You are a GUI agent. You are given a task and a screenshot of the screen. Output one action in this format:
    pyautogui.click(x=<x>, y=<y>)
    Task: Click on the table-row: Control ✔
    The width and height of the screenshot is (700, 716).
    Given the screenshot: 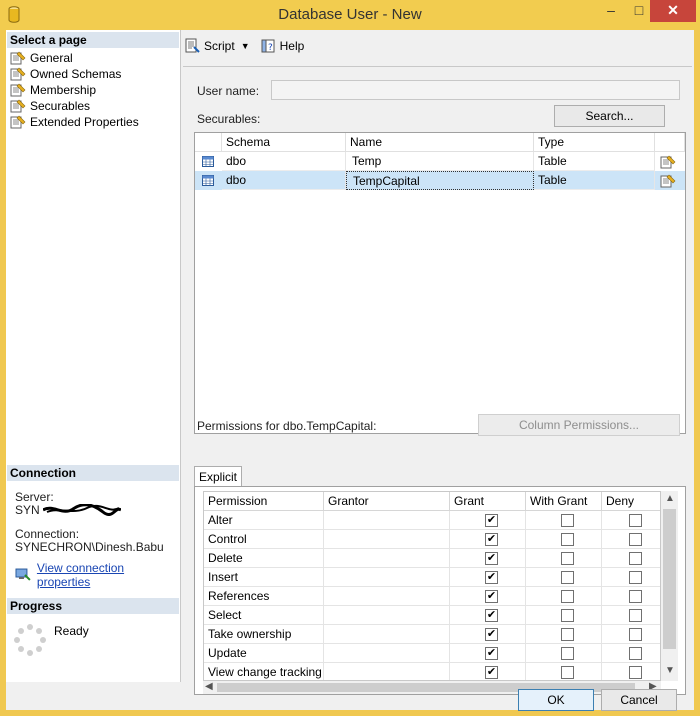 What is the action you would take?
    pyautogui.click(x=432, y=539)
    